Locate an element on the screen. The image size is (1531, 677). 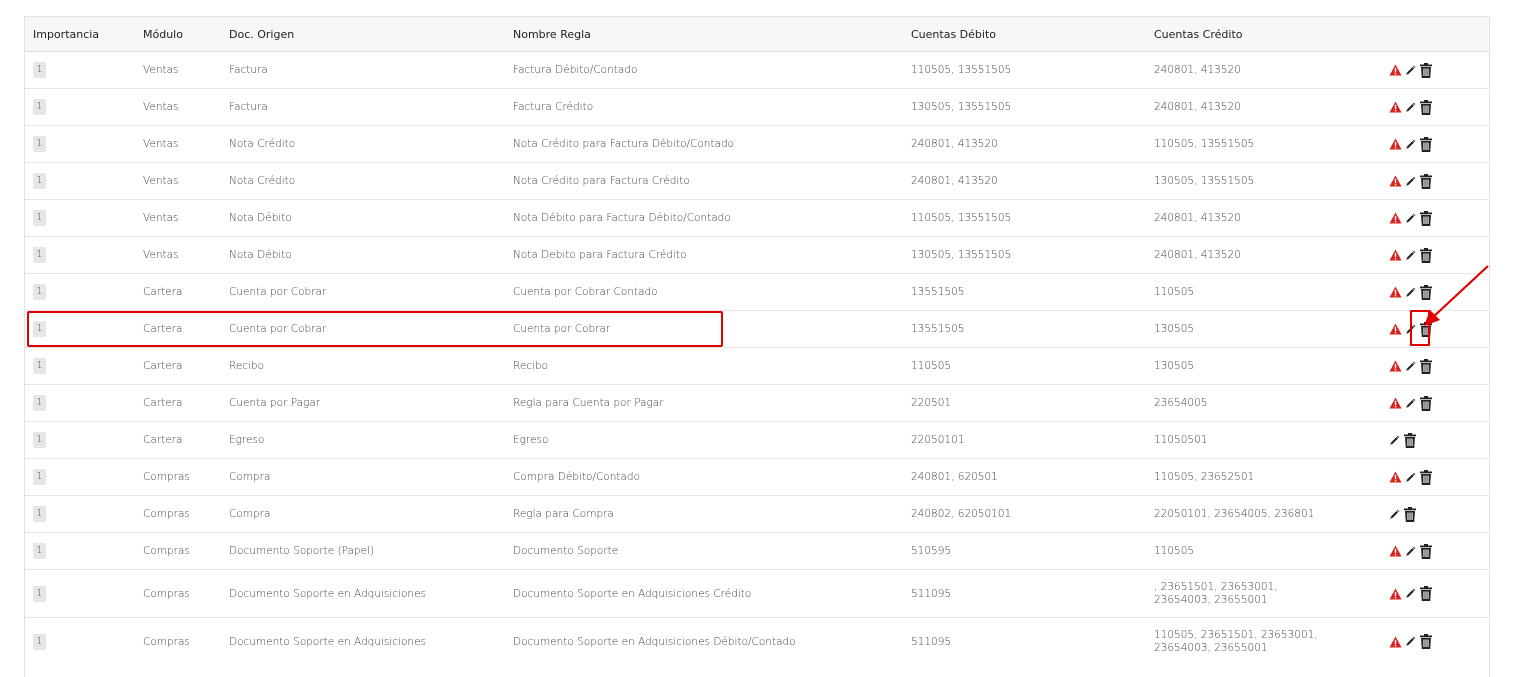
cell-modulo: Cartera is located at coordinates (178, 403).